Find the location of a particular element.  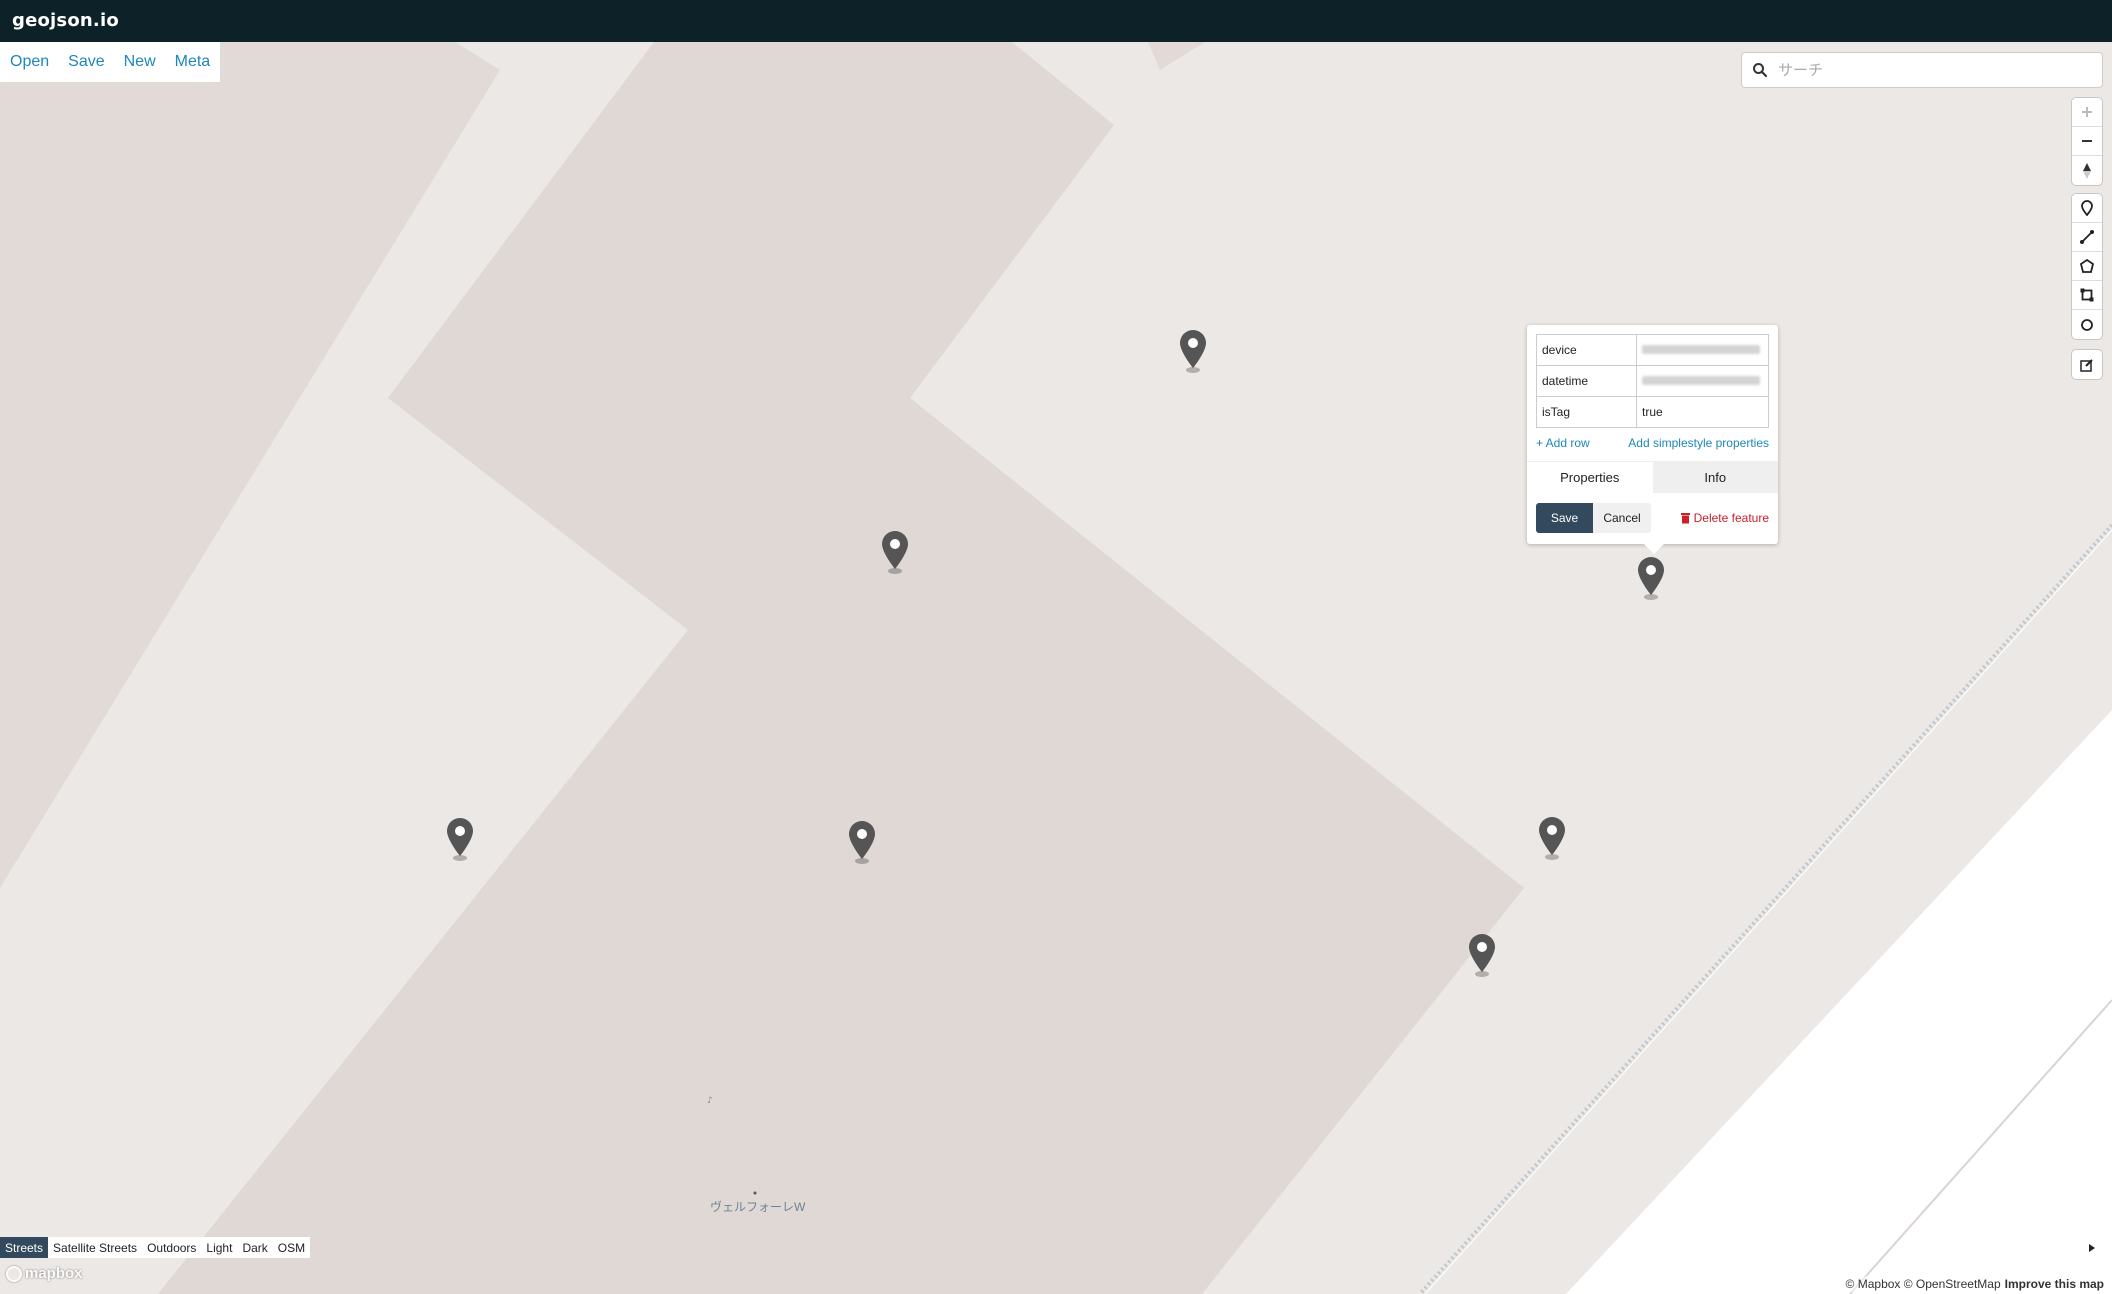

save-menu-item: Save is located at coordinates (86, 62).